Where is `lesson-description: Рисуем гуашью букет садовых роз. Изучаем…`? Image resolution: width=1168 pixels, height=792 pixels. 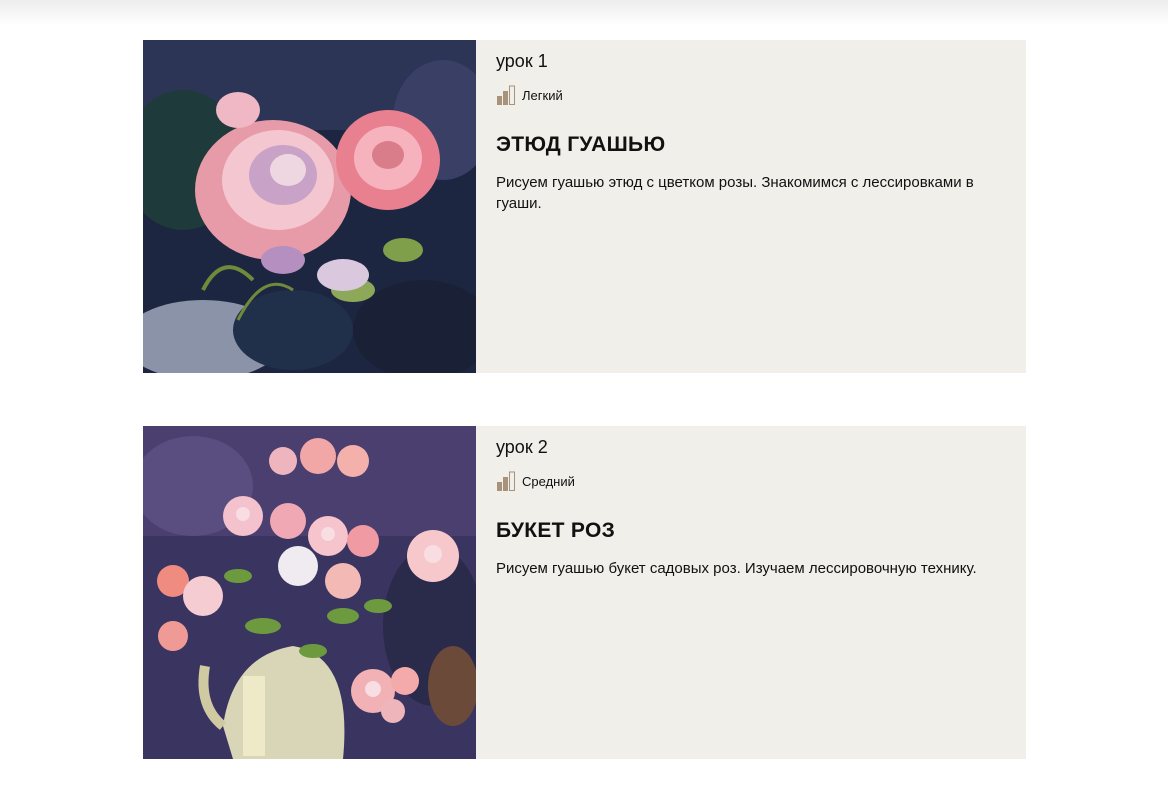 lesson-description: Рисуем гуашью букет садовых роз. Изучаем… is located at coordinates (736, 568).